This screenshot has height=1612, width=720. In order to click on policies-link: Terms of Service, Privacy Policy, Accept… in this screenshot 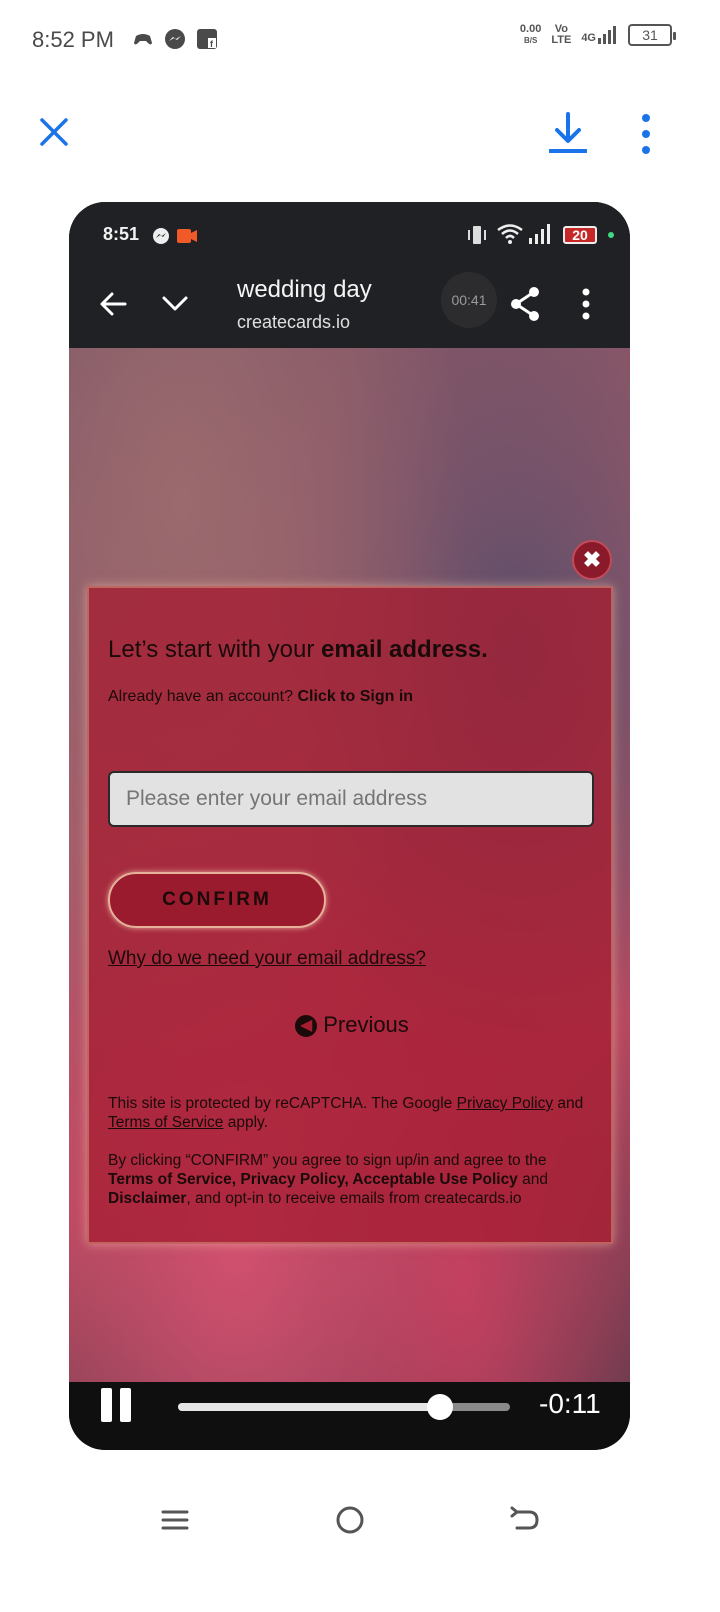, I will do `click(313, 1179)`.